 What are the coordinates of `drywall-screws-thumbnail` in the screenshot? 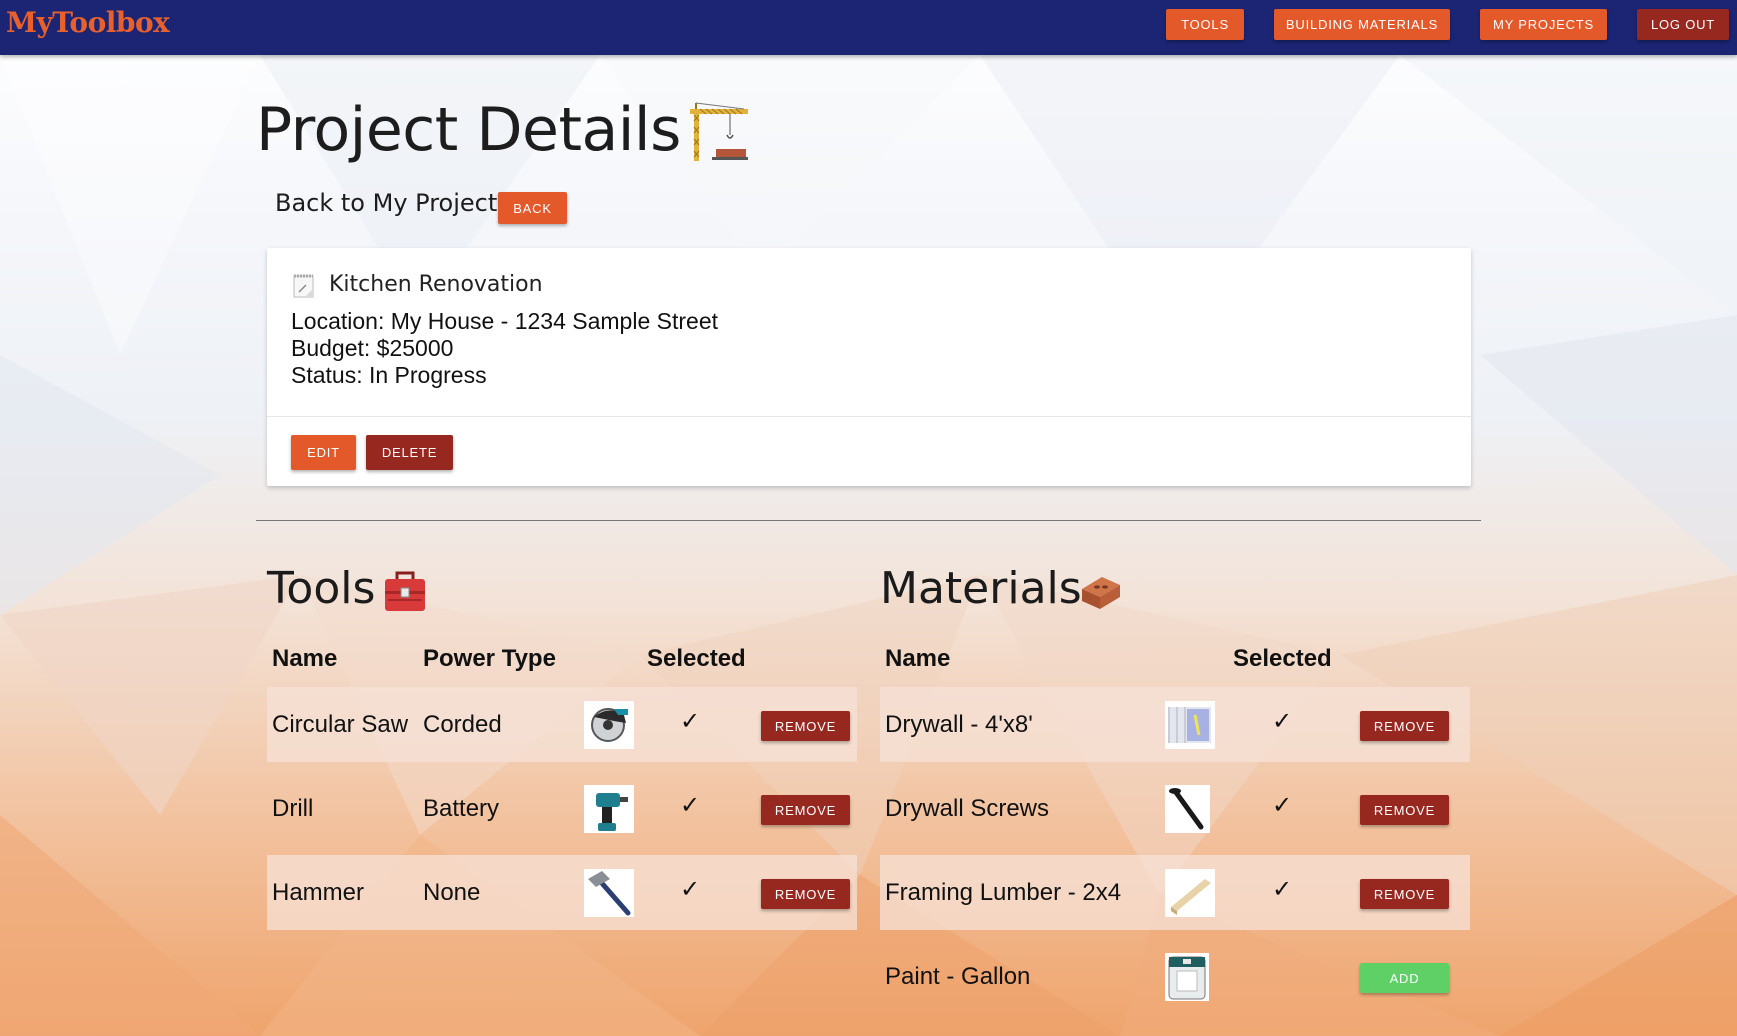 It's located at (1187, 809).